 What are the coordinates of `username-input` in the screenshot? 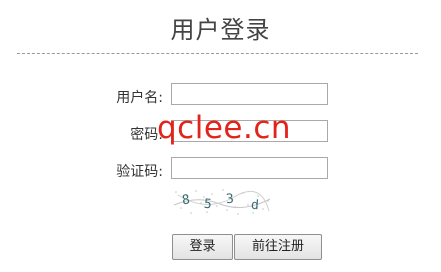 It's located at (249, 94).